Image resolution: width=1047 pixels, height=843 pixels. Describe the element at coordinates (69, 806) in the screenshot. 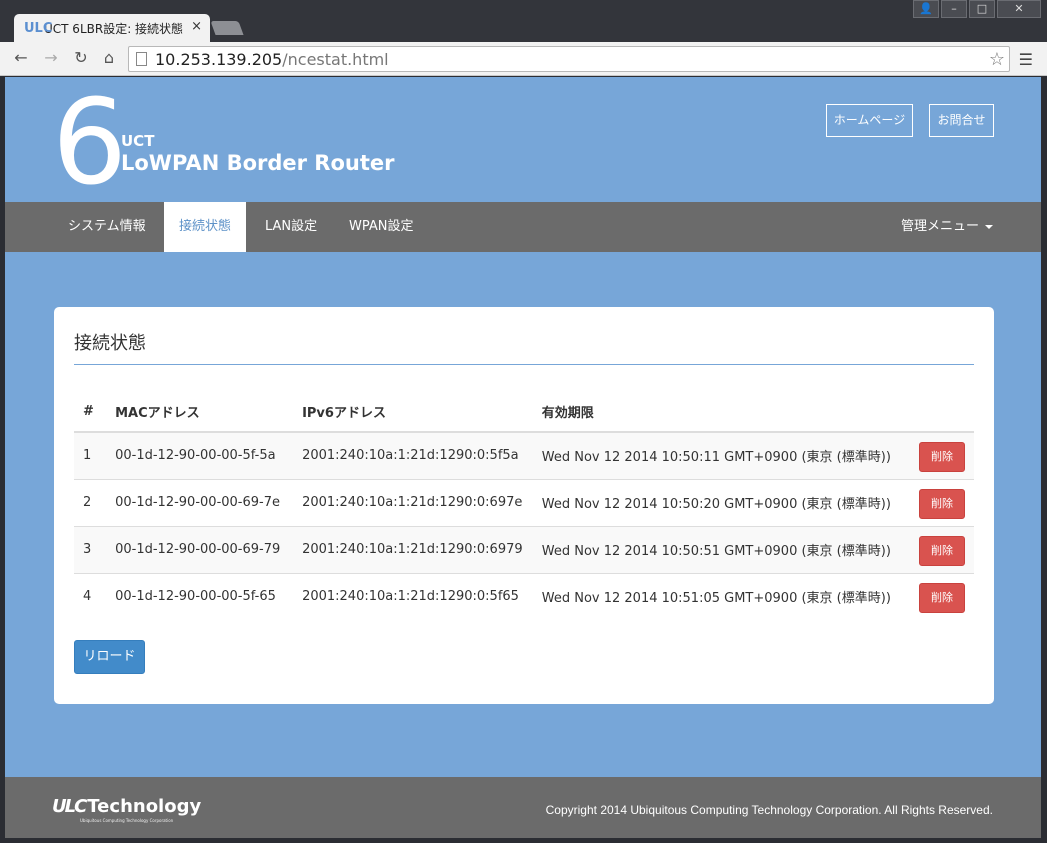

I see `footer-logo-mark: ULC` at that location.